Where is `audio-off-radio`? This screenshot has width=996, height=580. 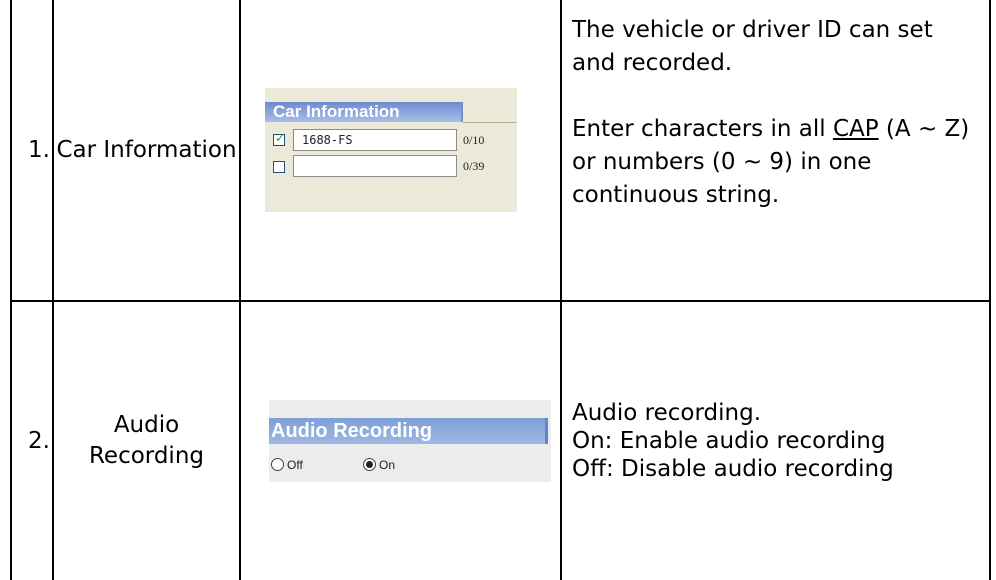 audio-off-radio is located at coordinates (277, 464).